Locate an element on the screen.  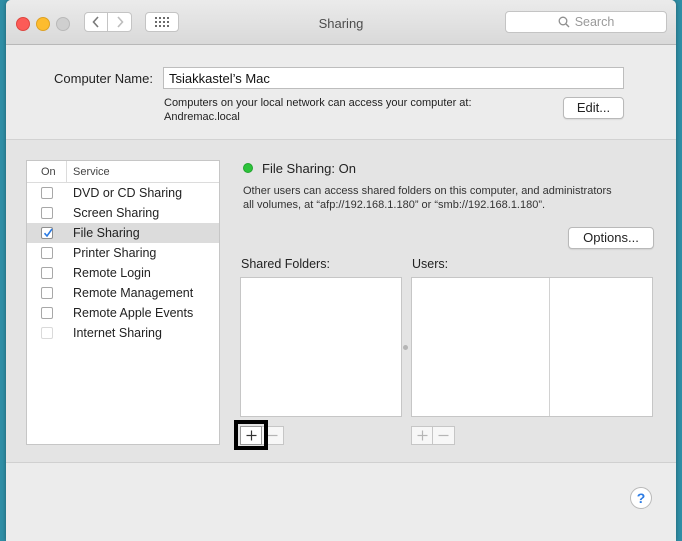
shared-folders-label: Shared Folders: is located at coordinates (285, 264).